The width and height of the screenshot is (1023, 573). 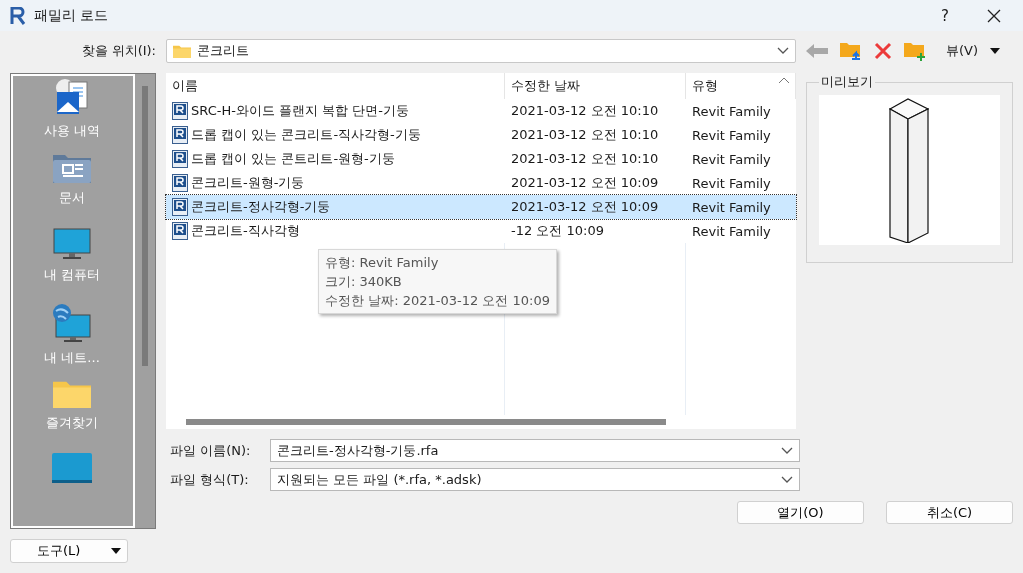 What do you see at coordinates (741, 86) in the screenshot?
I see `column-header: 유형` at bounding box center [741, 86].